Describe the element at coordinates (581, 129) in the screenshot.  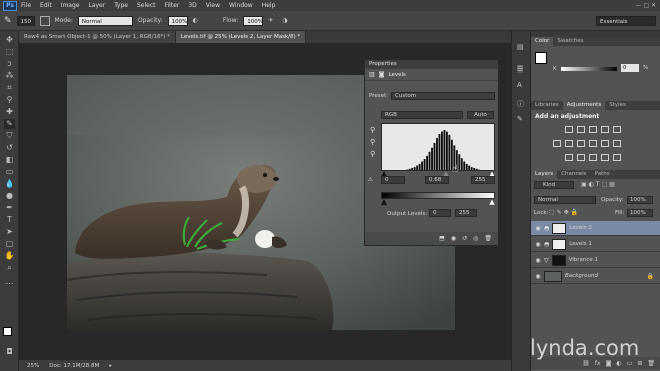
I see `levels-icon` at that location.